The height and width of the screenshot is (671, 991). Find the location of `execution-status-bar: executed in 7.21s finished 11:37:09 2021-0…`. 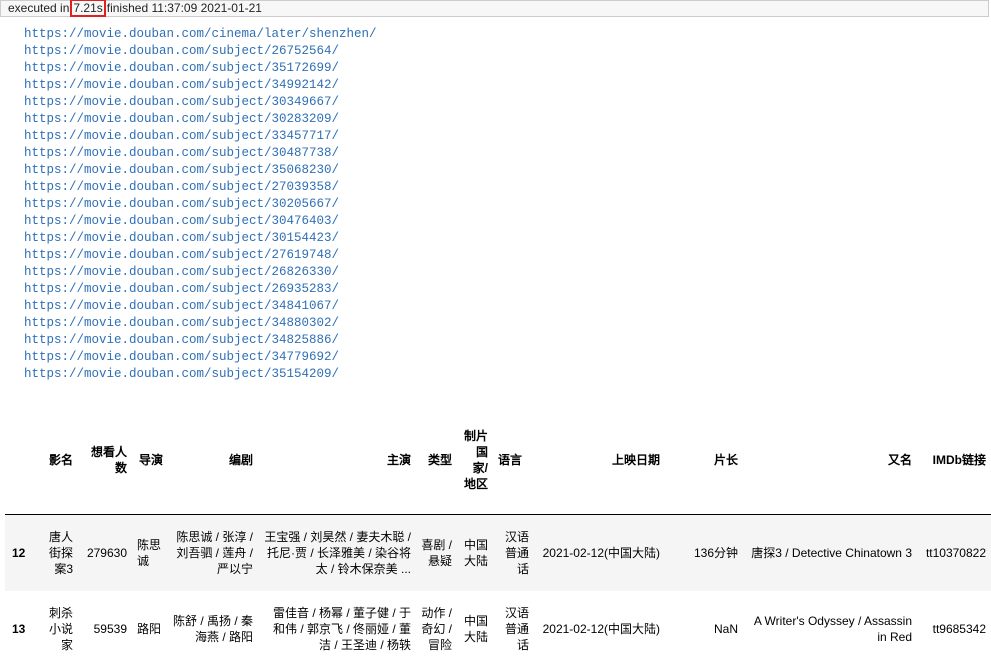

execution-status-bar: executed in 7.21s finished 11:37:09 2021-0… is located at coordinates (494, 8).